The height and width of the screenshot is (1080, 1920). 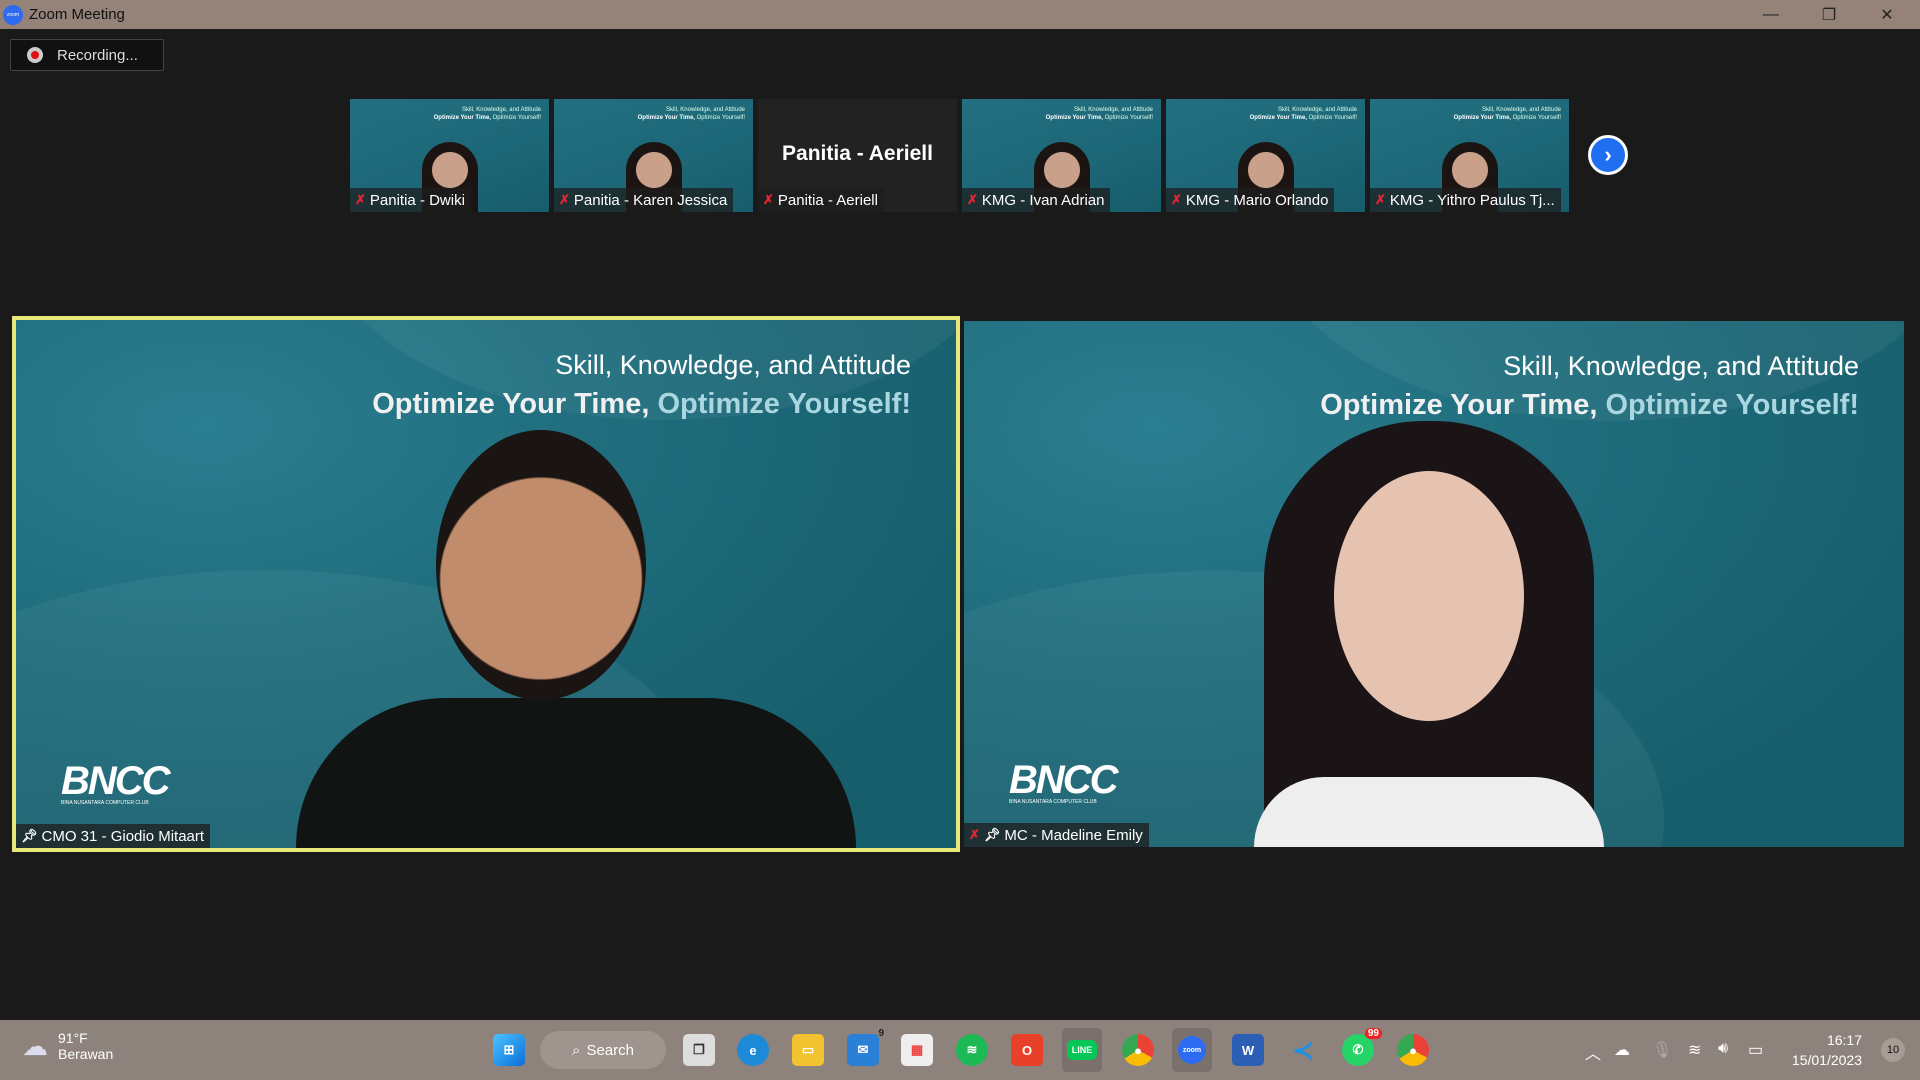 What do you see at coordinates (808, 1050) in the screenshot?
I see `file-explorer-icon: ▭` at bounding box center [808, 1050].